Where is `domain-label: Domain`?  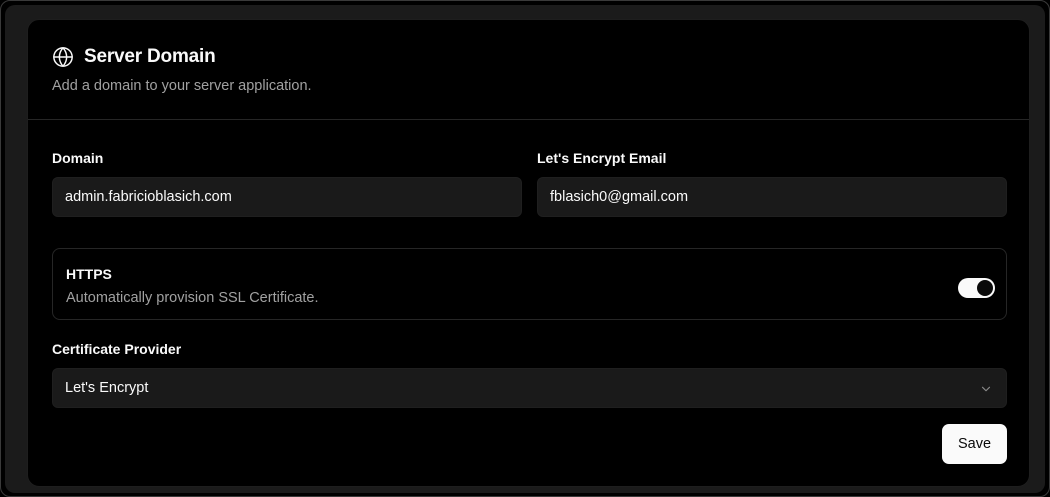 domain-label: Domain is located at coordinates (78, 158).